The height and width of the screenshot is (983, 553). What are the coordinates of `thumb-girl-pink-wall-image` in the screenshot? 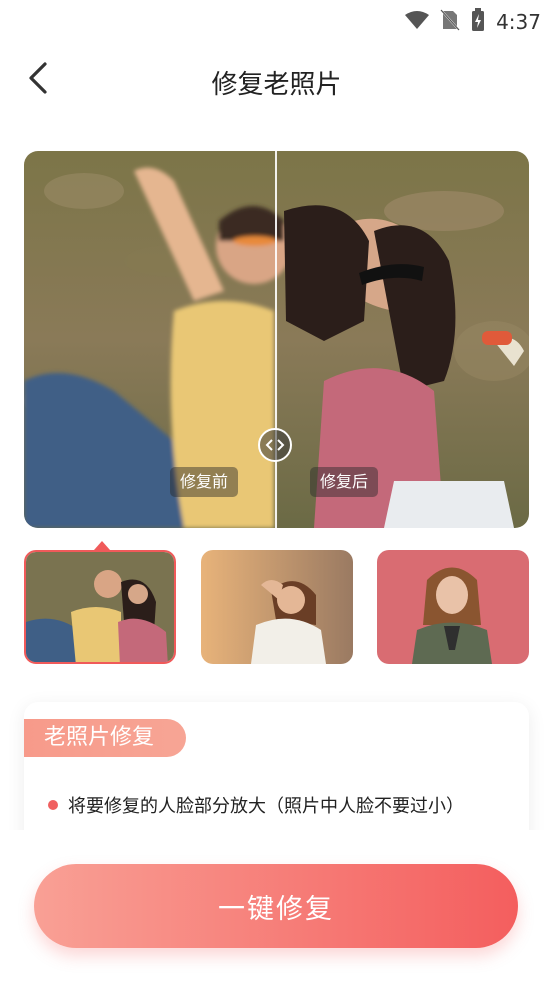 It's located at (453, 607).